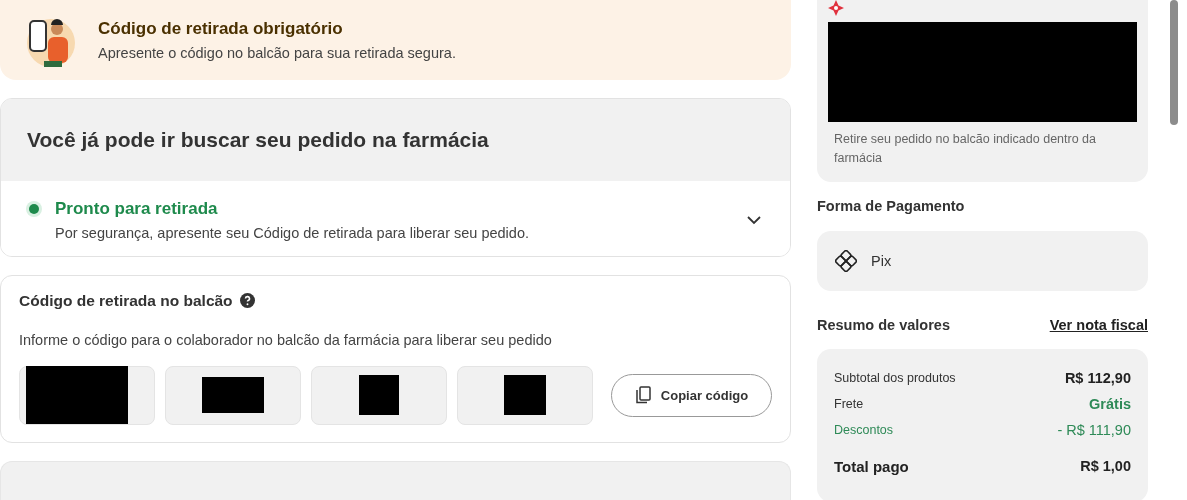 The width and height of the screenshot is (1187, 500). What do you see at coordinates (1098, 325) in the screenshot?
I see `invoice-link: Ver nota fiscal` at bounding box center [1098, 325].